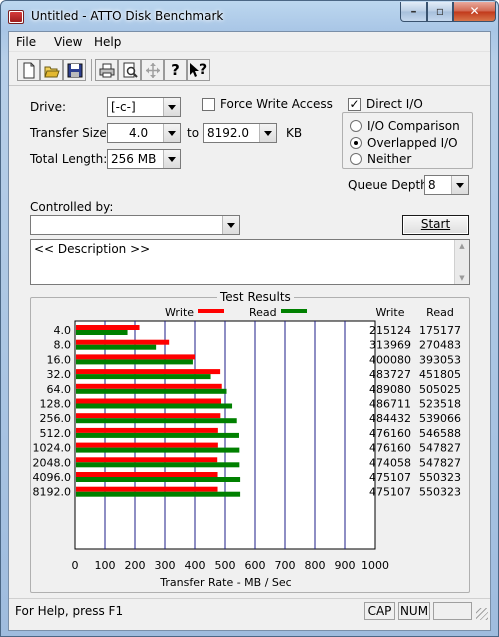 This screenshot has width=499, height=637. Describe the element at coordinates (28, 70) in the screenshot. I see `new-button` at that location.